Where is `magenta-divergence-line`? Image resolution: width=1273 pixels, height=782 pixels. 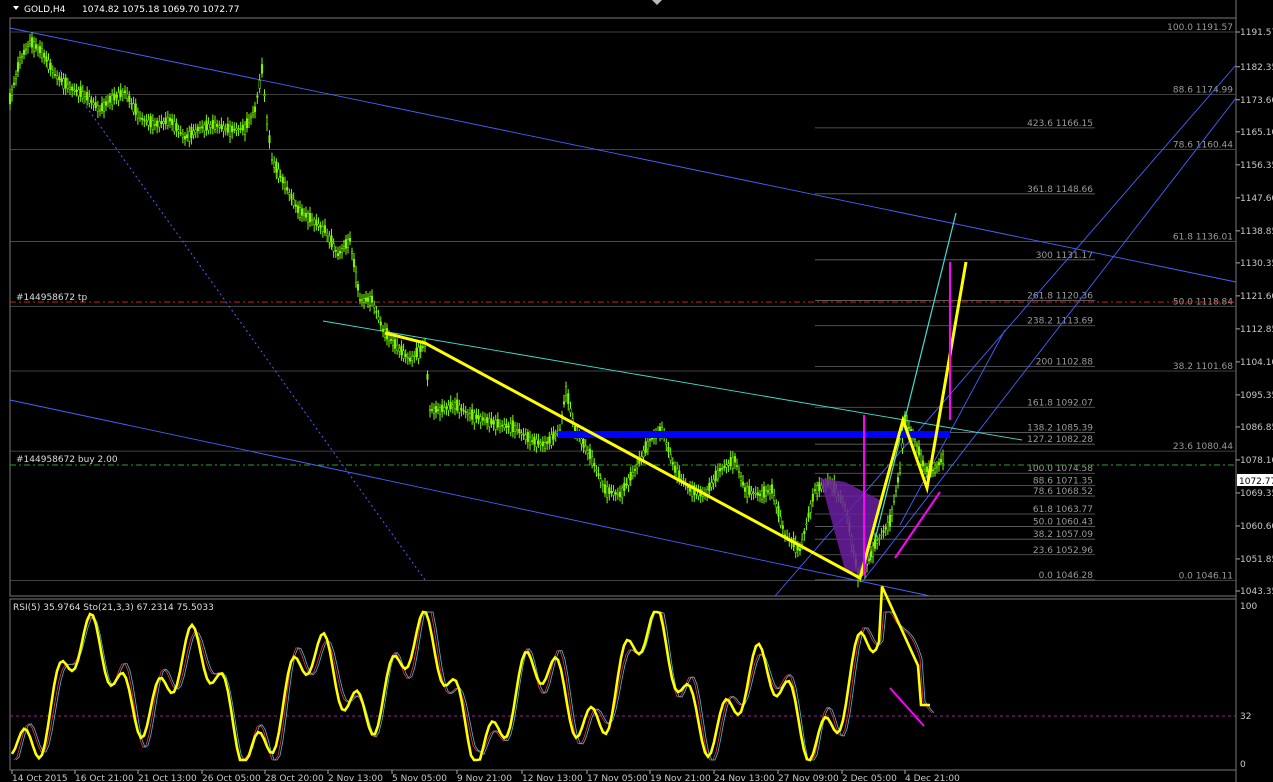
magenta-divergence-line is located at coordinates (917, 525).